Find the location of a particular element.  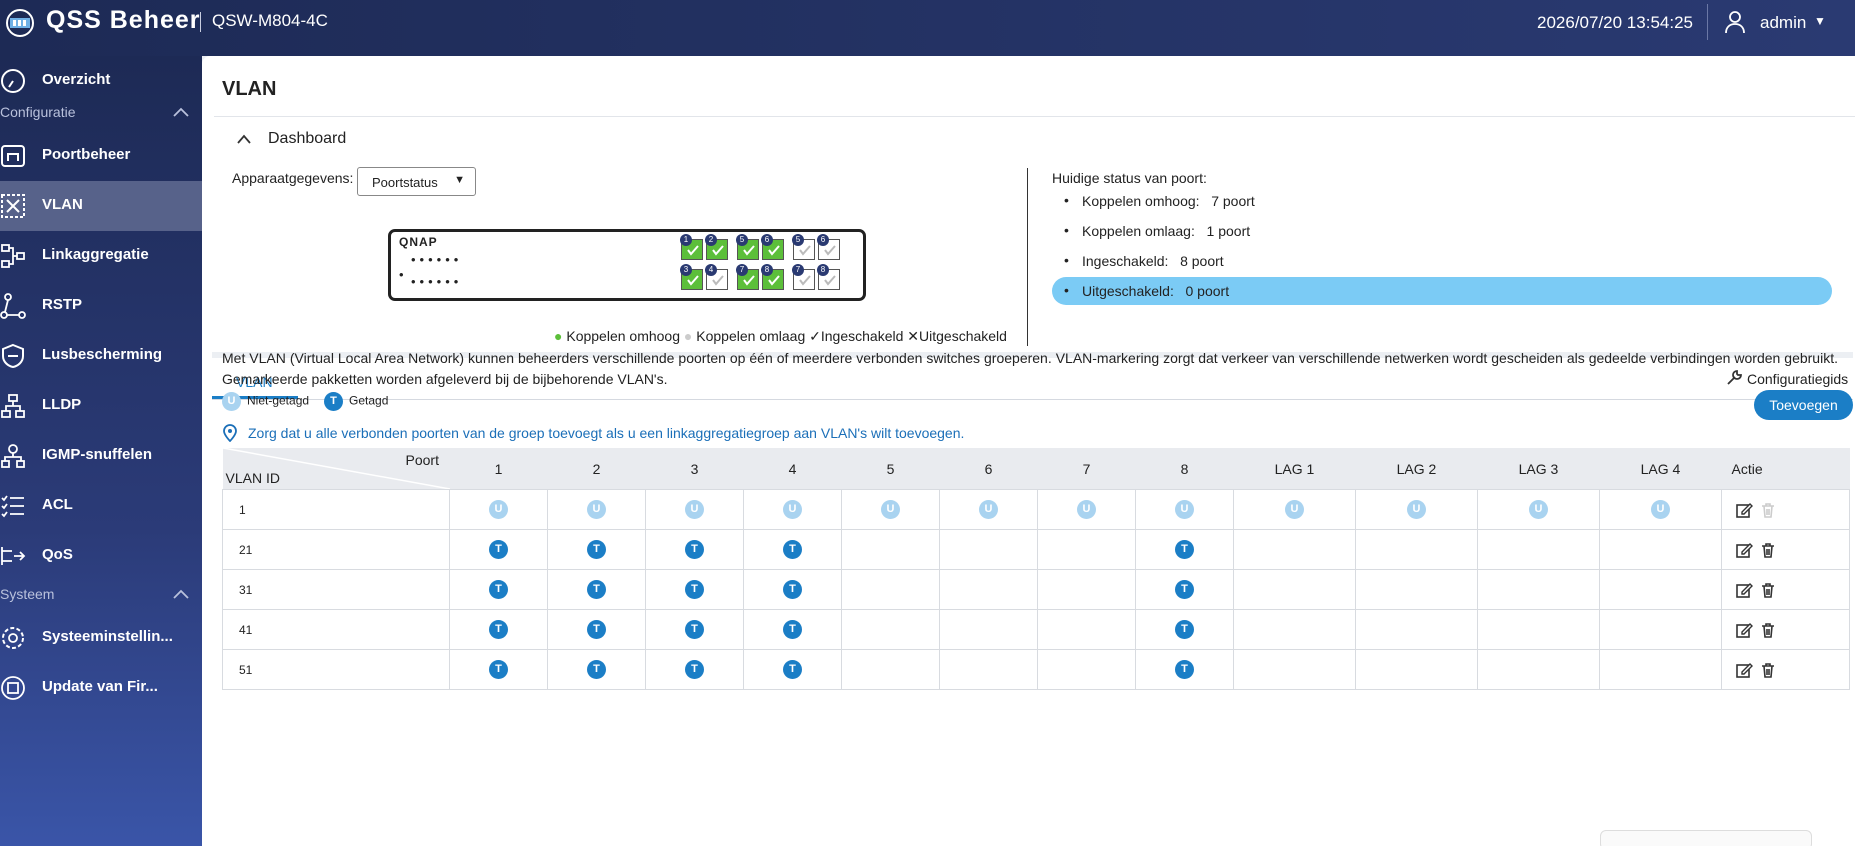

corner-port-label: Poort is located at coordinates (422, 460).